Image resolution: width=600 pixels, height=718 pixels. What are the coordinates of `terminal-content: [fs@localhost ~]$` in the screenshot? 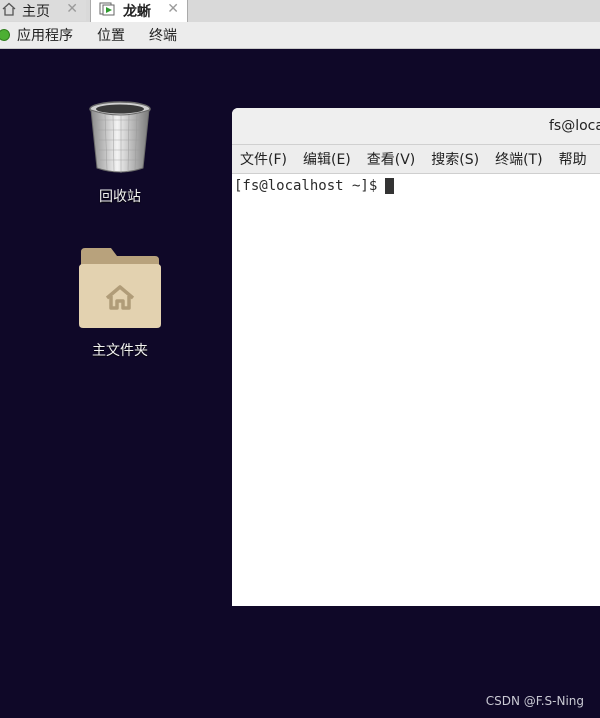 It's located at (416, 184).